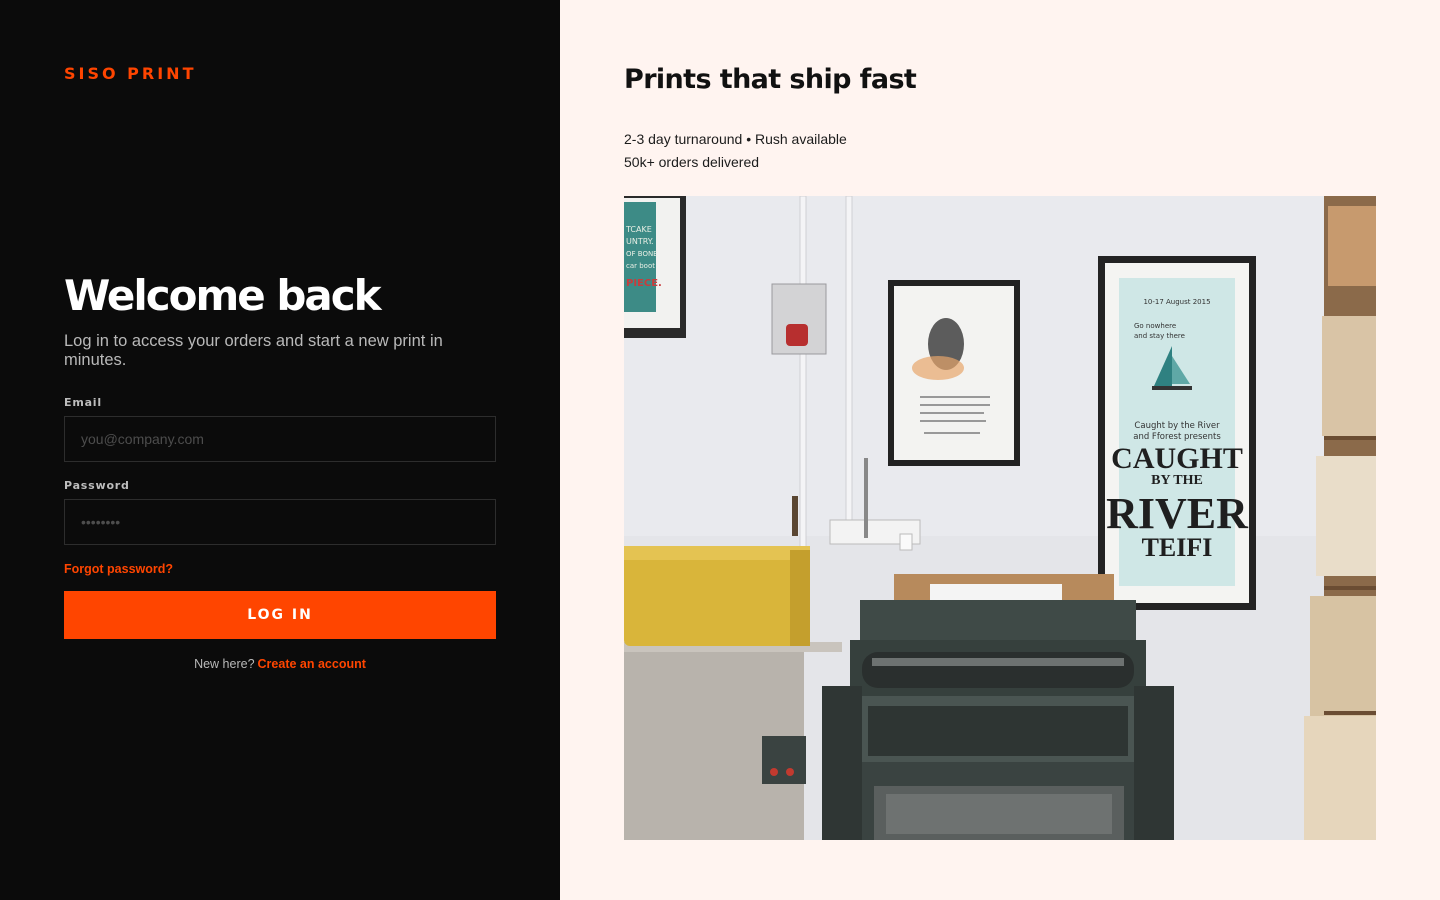 The width and height of the screenshot is (1440, 900). What do you see at coordinates (717, 596) in the screenshot?
I see `yellow-crate` at bounding box center [717, 596].